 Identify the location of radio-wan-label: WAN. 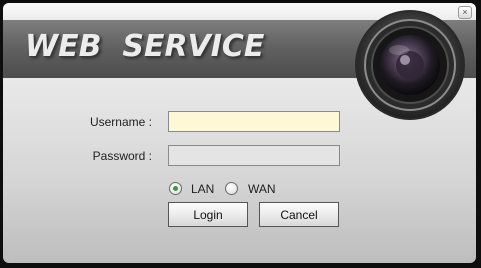
(262, 189).